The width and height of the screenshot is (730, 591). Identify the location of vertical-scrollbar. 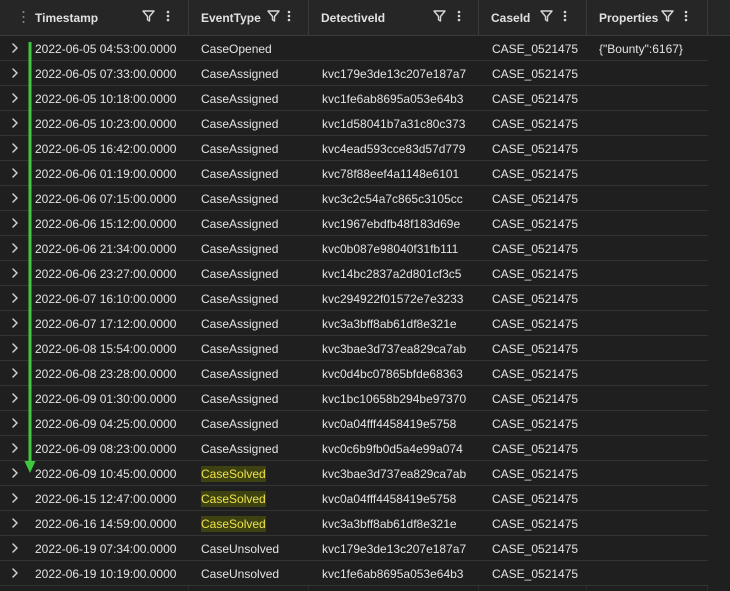
(719, 313).